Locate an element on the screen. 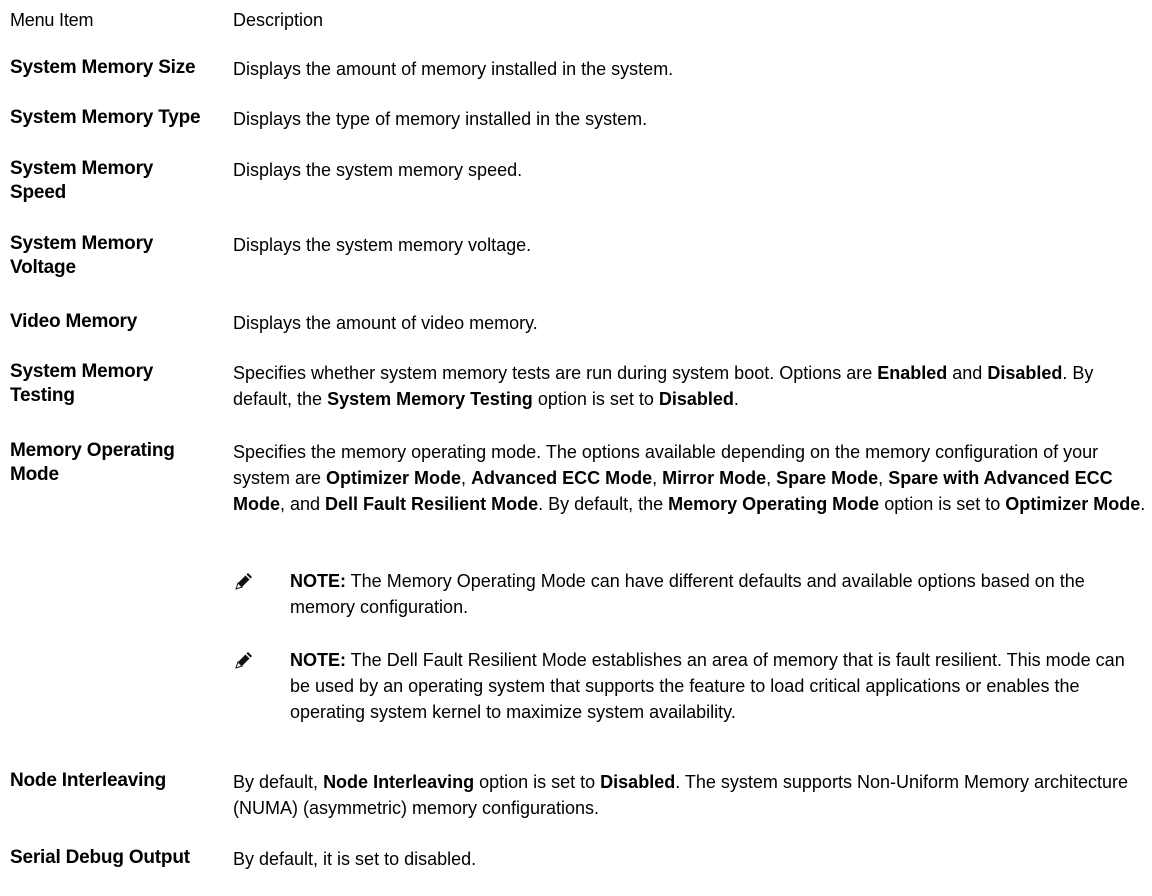 The image size is (1152, 896). menu-item-description: Displays the amount of video memory. is located at coordinates (690, 323).